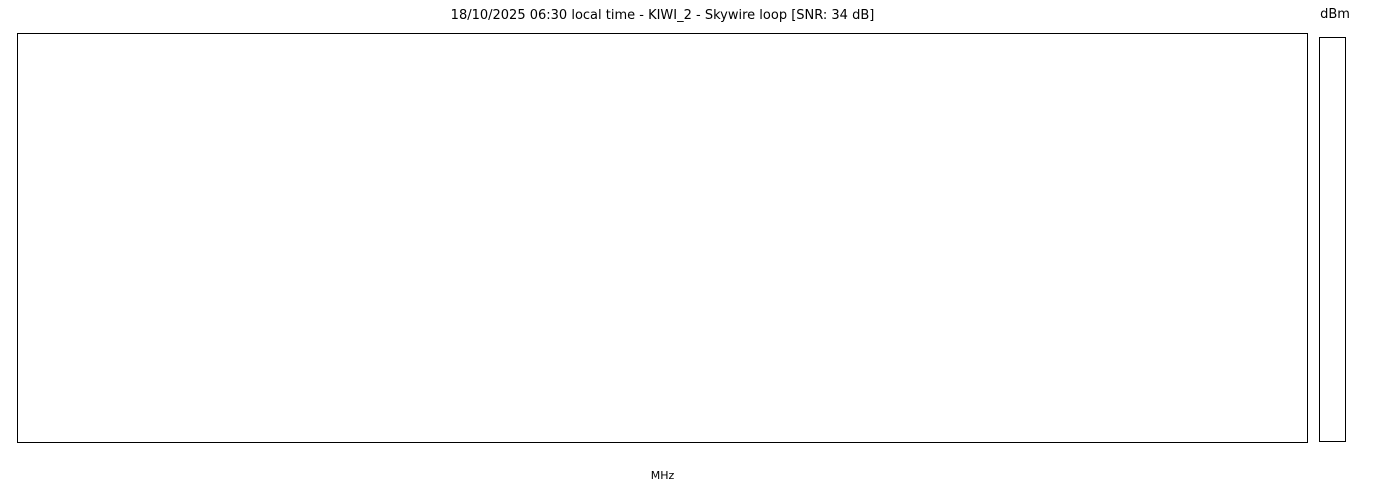 This screenshot has height=500, width=1400. I want to click on x-axis-label: MHz, so click(662, 475).